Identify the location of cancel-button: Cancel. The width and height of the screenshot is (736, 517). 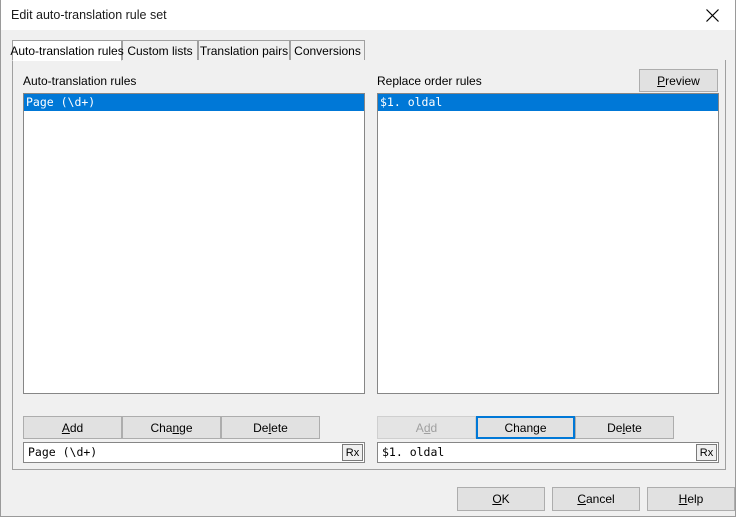
(596, 499).